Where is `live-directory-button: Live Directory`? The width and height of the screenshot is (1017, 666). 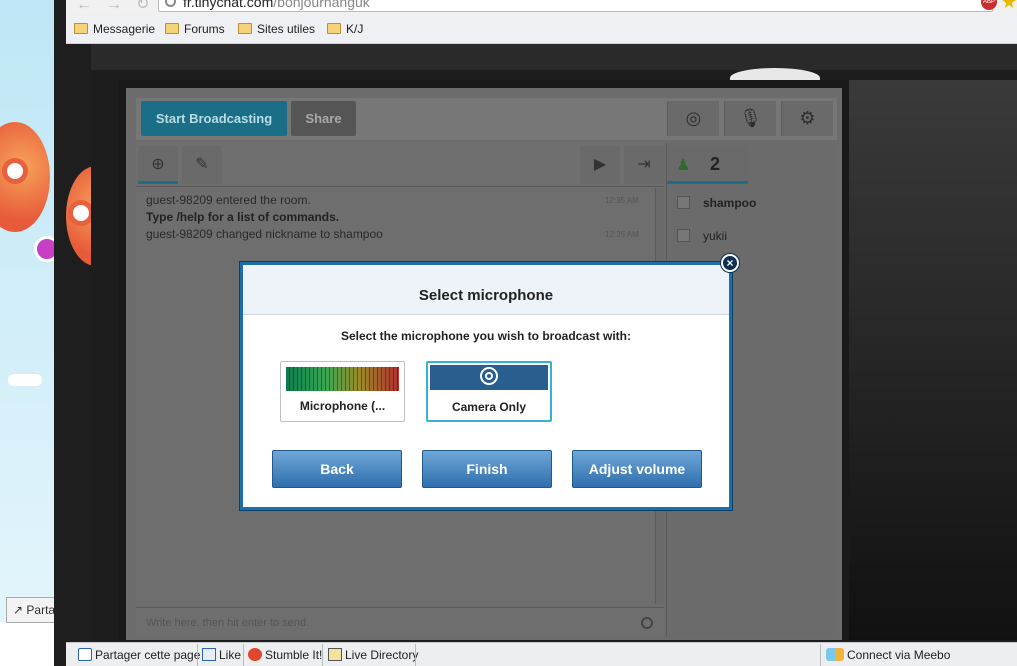
live-directory-button: Live Directory is located at coordinates (373, 656).